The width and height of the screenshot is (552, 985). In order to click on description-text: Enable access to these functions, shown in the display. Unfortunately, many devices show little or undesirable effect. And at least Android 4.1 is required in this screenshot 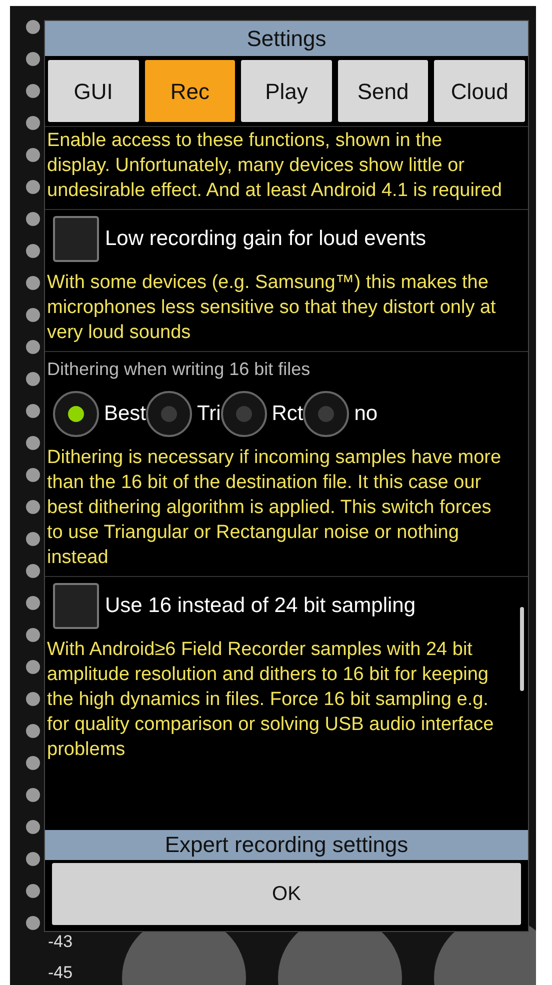, I will do `click(275, 166)`.